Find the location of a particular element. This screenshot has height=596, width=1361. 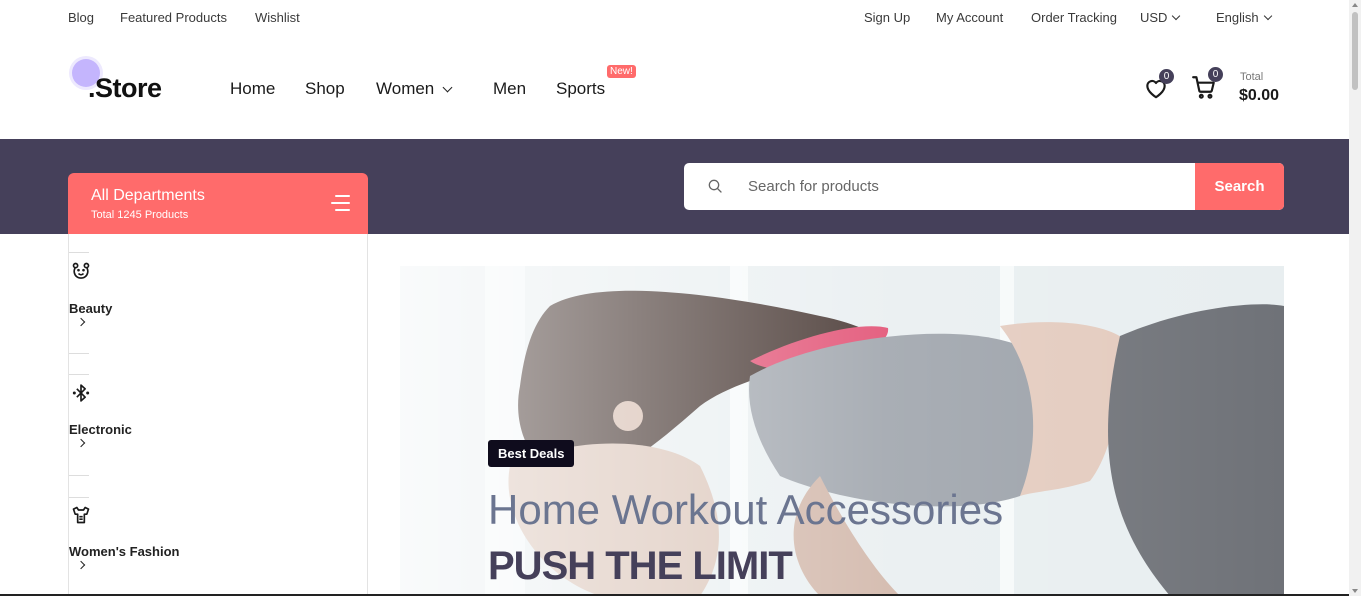

featured-products-link: Featured Products is located at coordinates (173, 17).